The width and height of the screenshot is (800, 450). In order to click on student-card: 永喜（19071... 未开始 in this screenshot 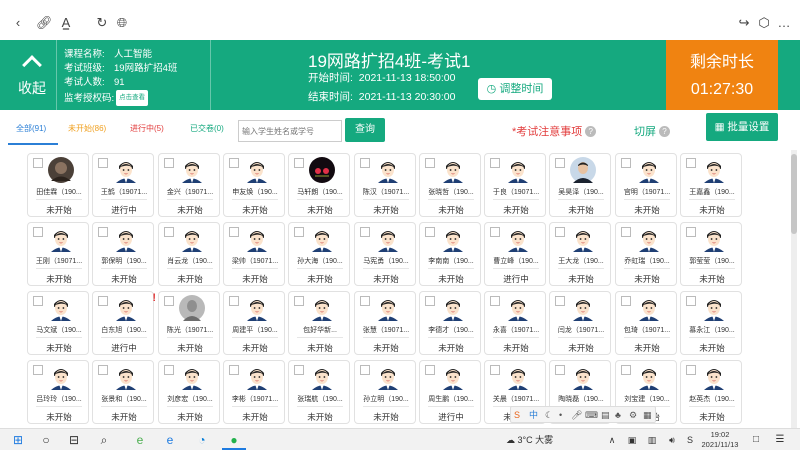, I will do `click(515, 323)`.